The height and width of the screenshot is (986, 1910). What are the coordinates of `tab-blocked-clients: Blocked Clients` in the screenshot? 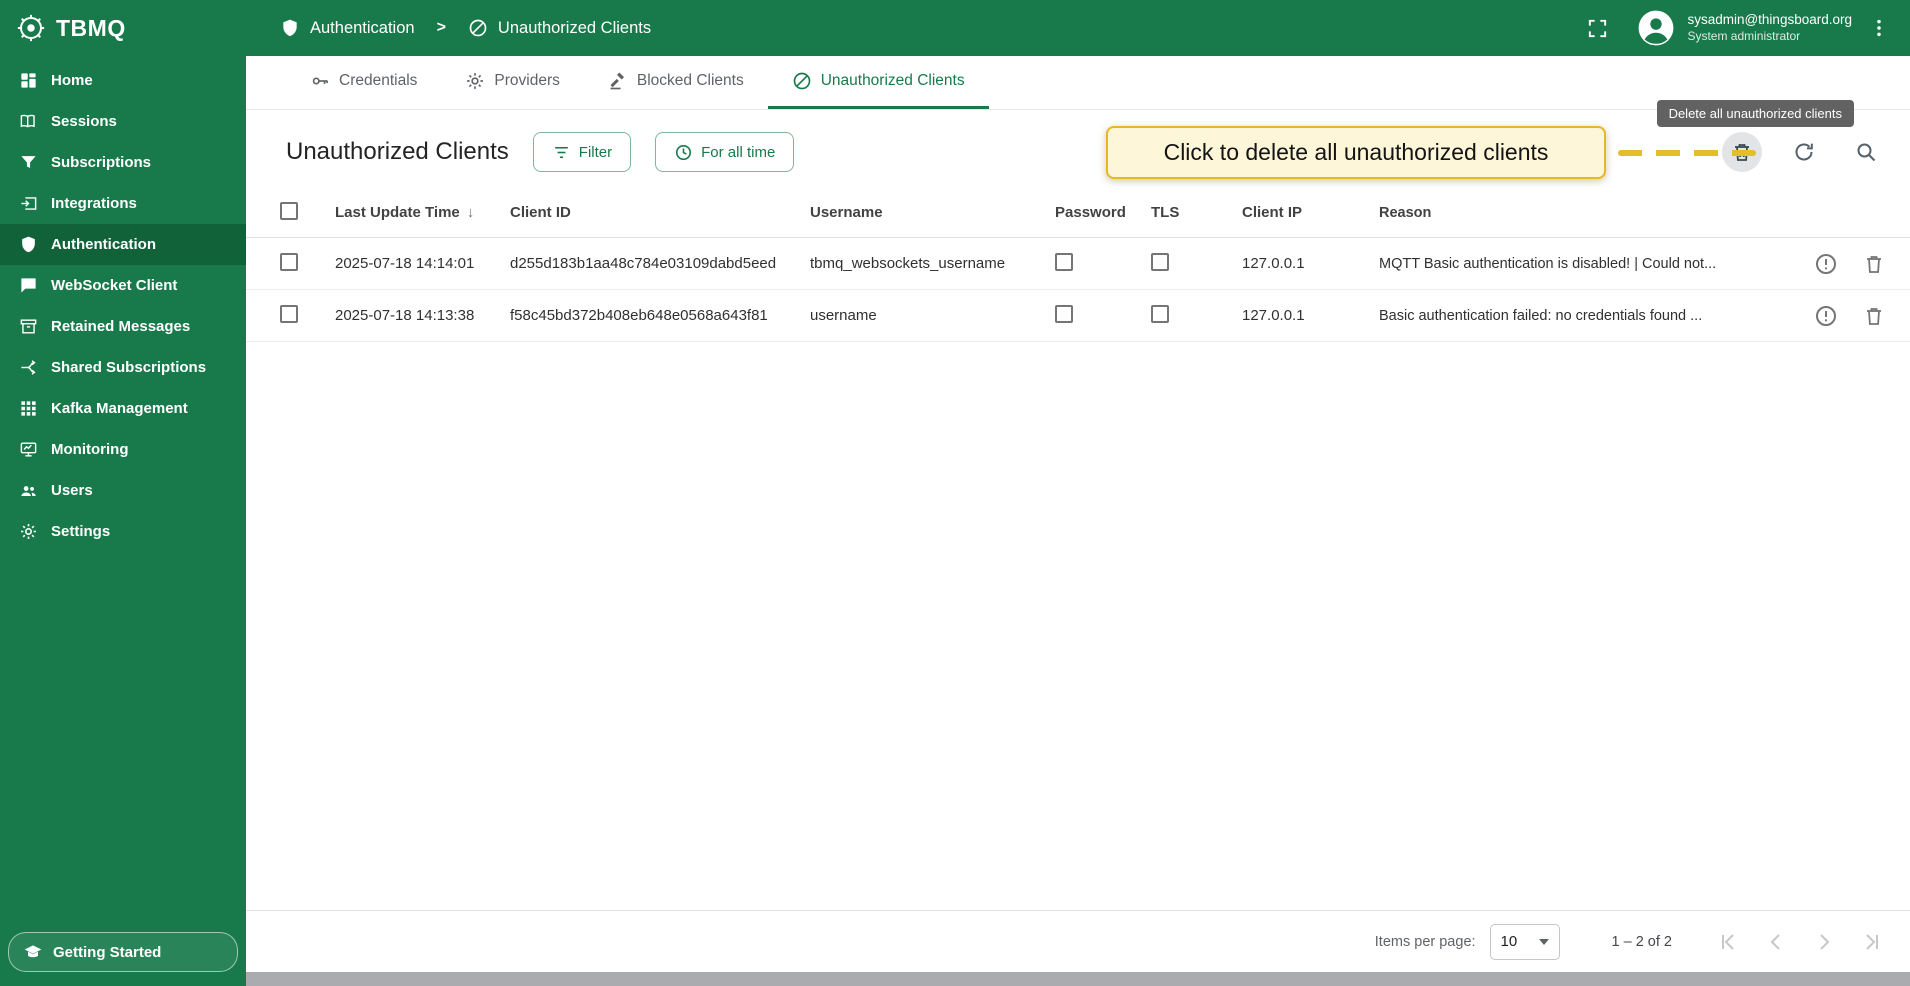 It's located at (676, 82).